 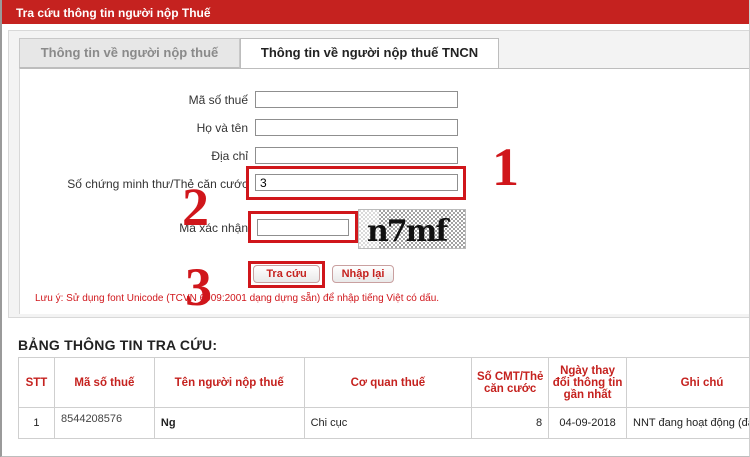 What do you see at coordinates (687, 382) in the screenshot?
I see `col-note: Ghi chú` at bounding box center [687, 382].